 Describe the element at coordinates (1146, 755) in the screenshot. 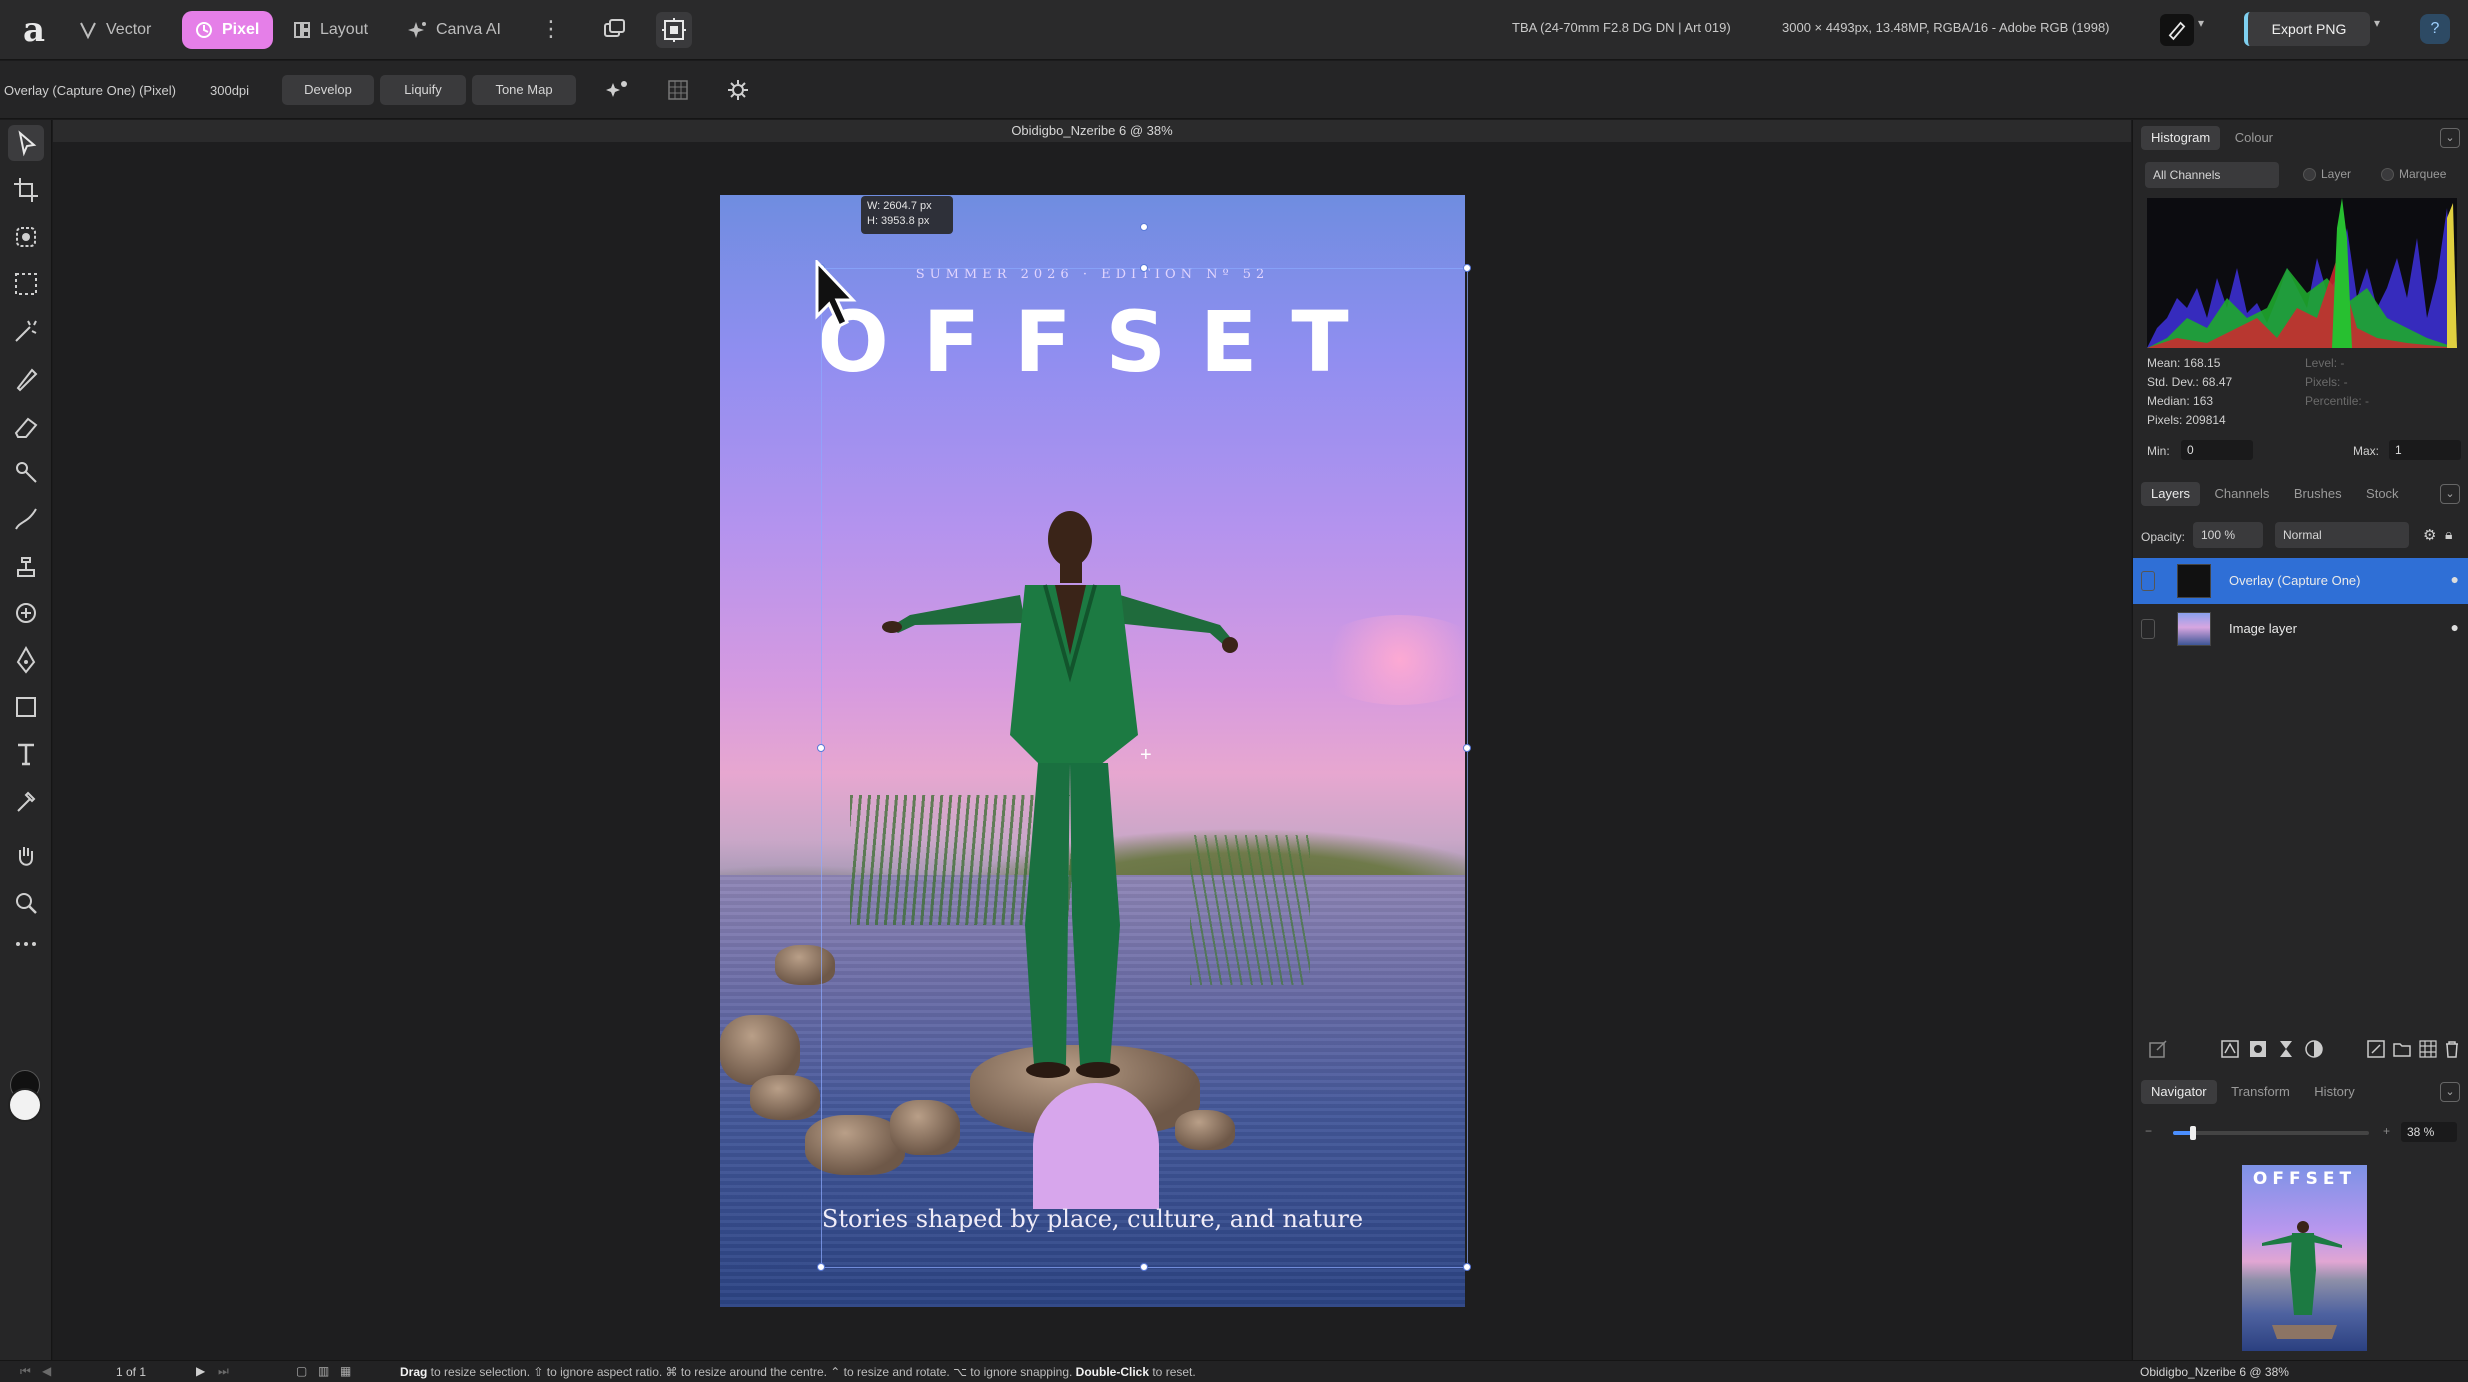

I see `transform-center-icon: +` at that location.